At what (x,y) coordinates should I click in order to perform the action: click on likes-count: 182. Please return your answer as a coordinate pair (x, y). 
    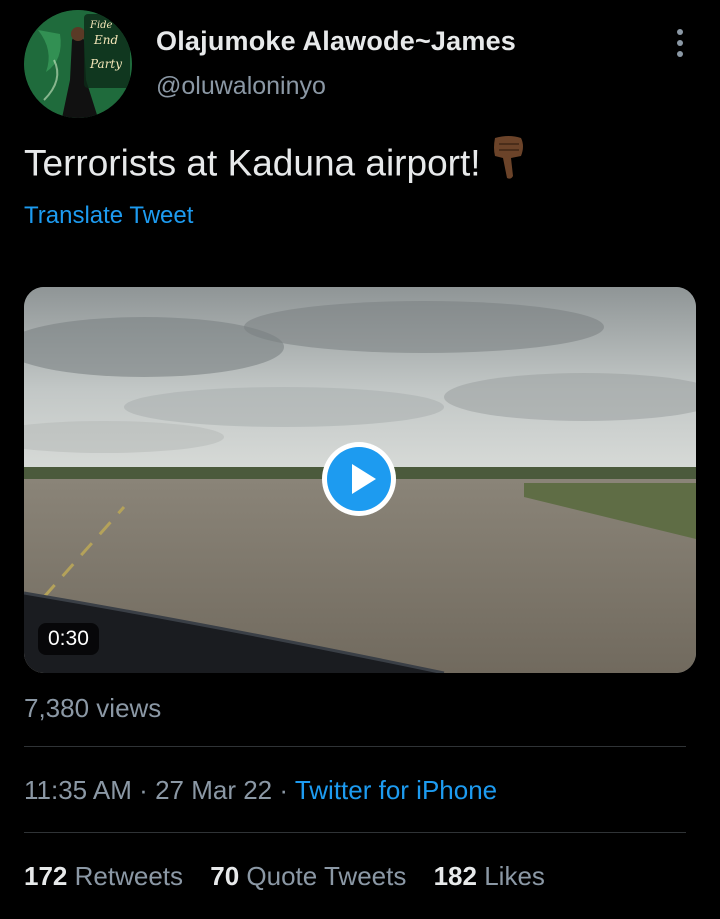
    Looking at the image, I should click on (455, 876).